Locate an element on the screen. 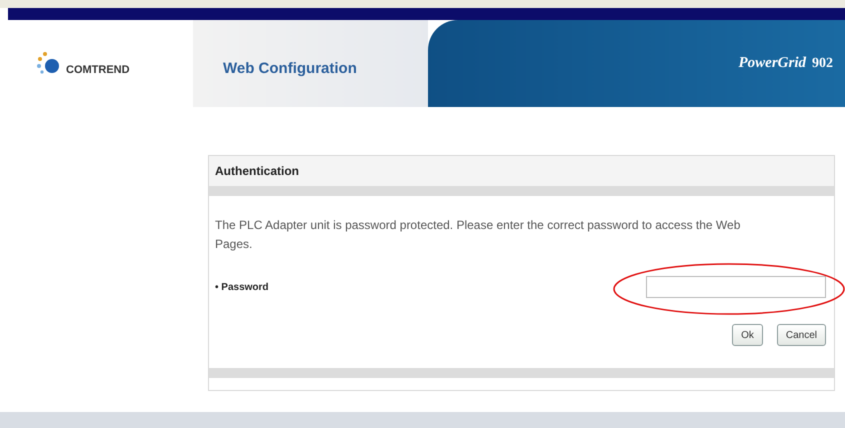 The image size is (845, 428). product-logo: PowerGrid 902 is located at coordinates (785, 64).